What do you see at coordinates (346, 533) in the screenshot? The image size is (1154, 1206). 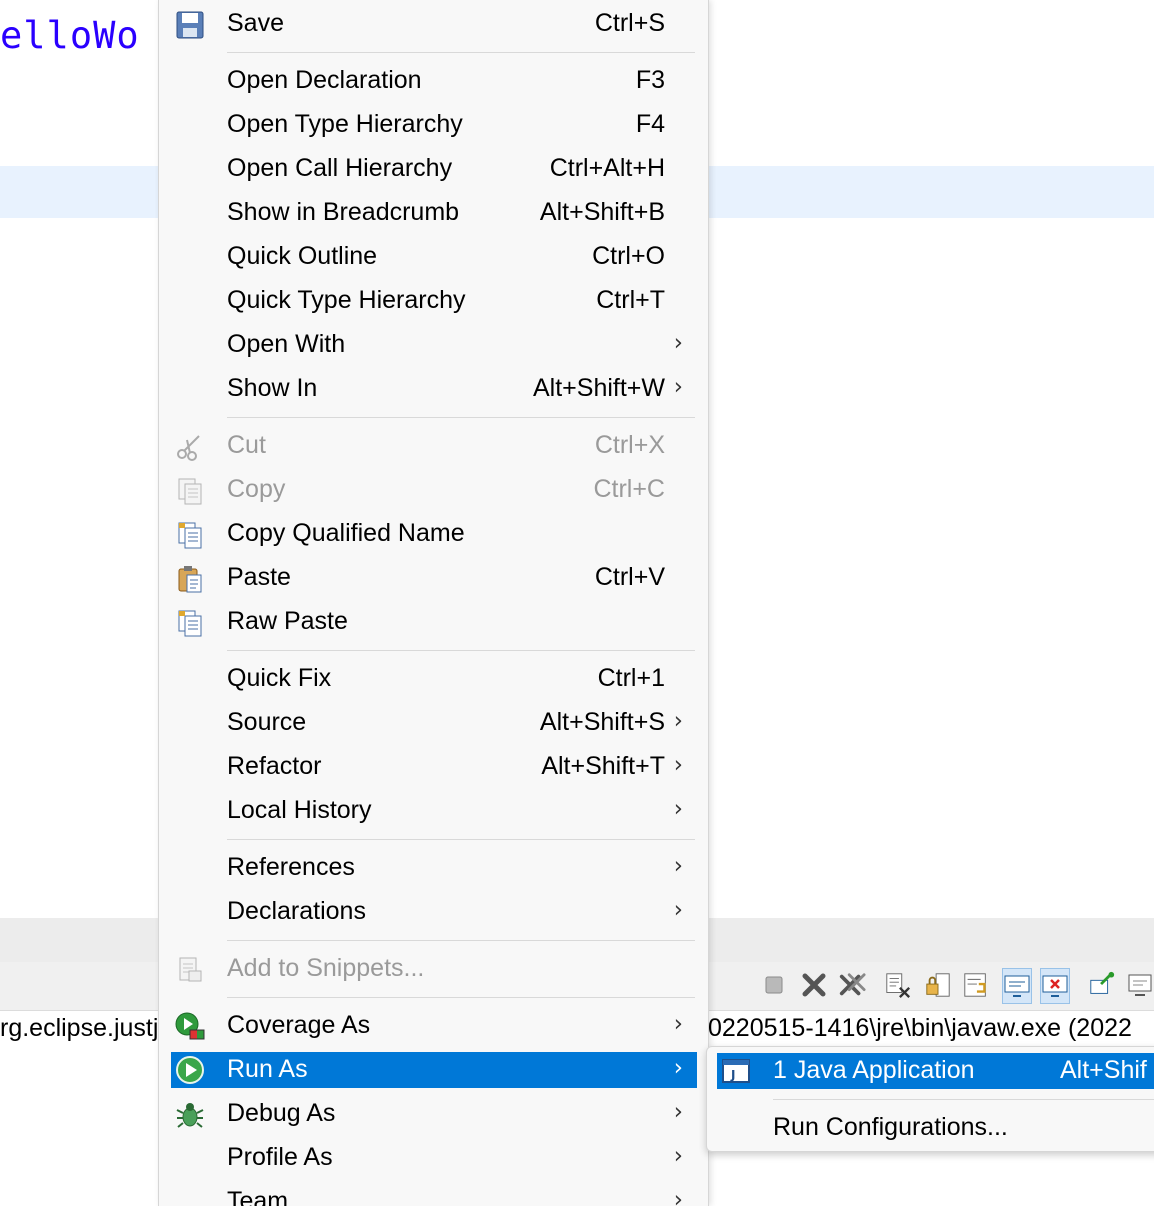 I see `menu-item-label: Copy Qualified Name` at bounding box center [346, 533].